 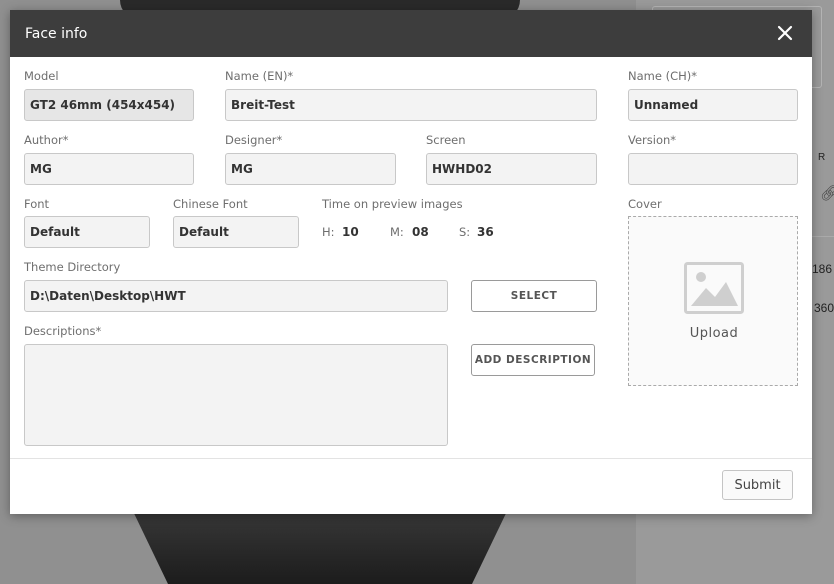 What do you see at coordinates (533, 360) in the screenshot?
I see `add-description-button: ADD DESCRIPTION` at bounding box center [533, 360].